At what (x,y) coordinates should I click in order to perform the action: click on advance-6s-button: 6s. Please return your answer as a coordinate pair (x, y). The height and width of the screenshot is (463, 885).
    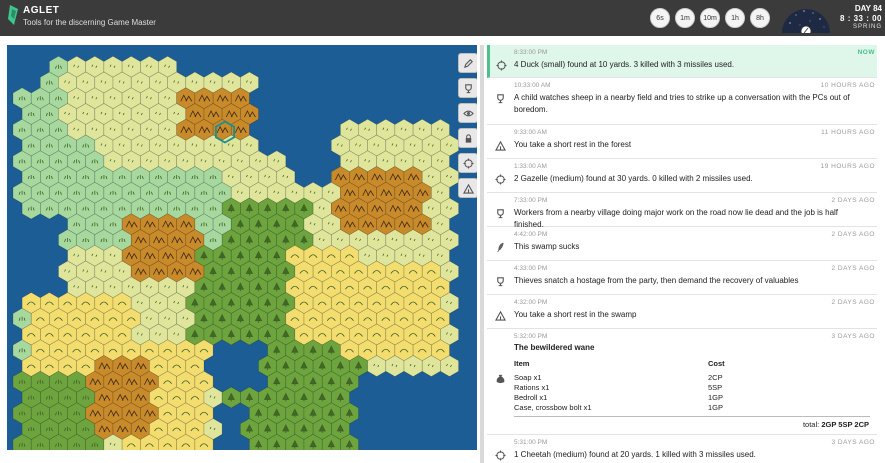
    Looking at the image, I should click on (660, 18).